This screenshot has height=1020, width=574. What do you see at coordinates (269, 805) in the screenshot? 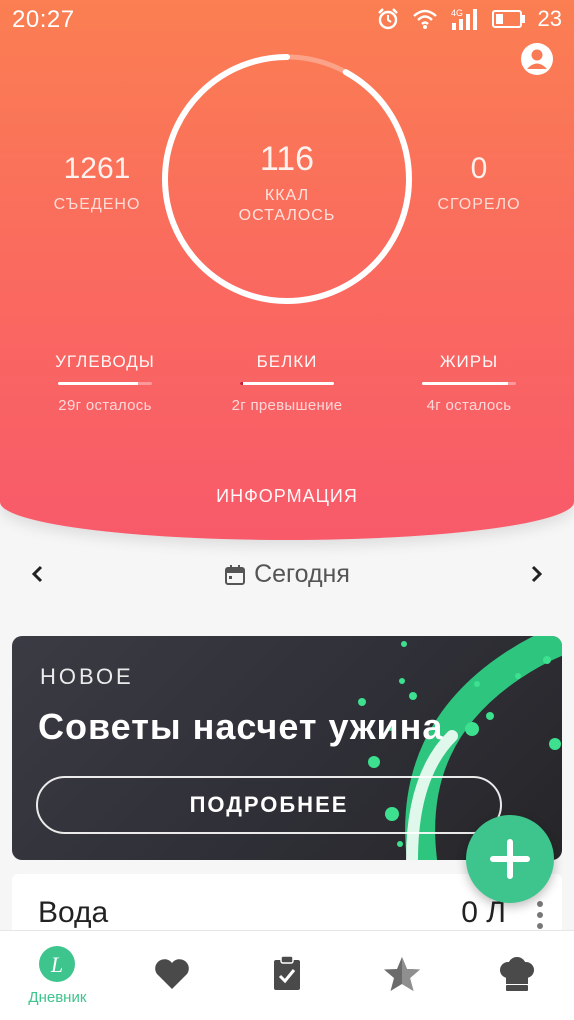
I see `promo-more-button: ПОДРОБНЕЕ` at bounding box center [269, 805].